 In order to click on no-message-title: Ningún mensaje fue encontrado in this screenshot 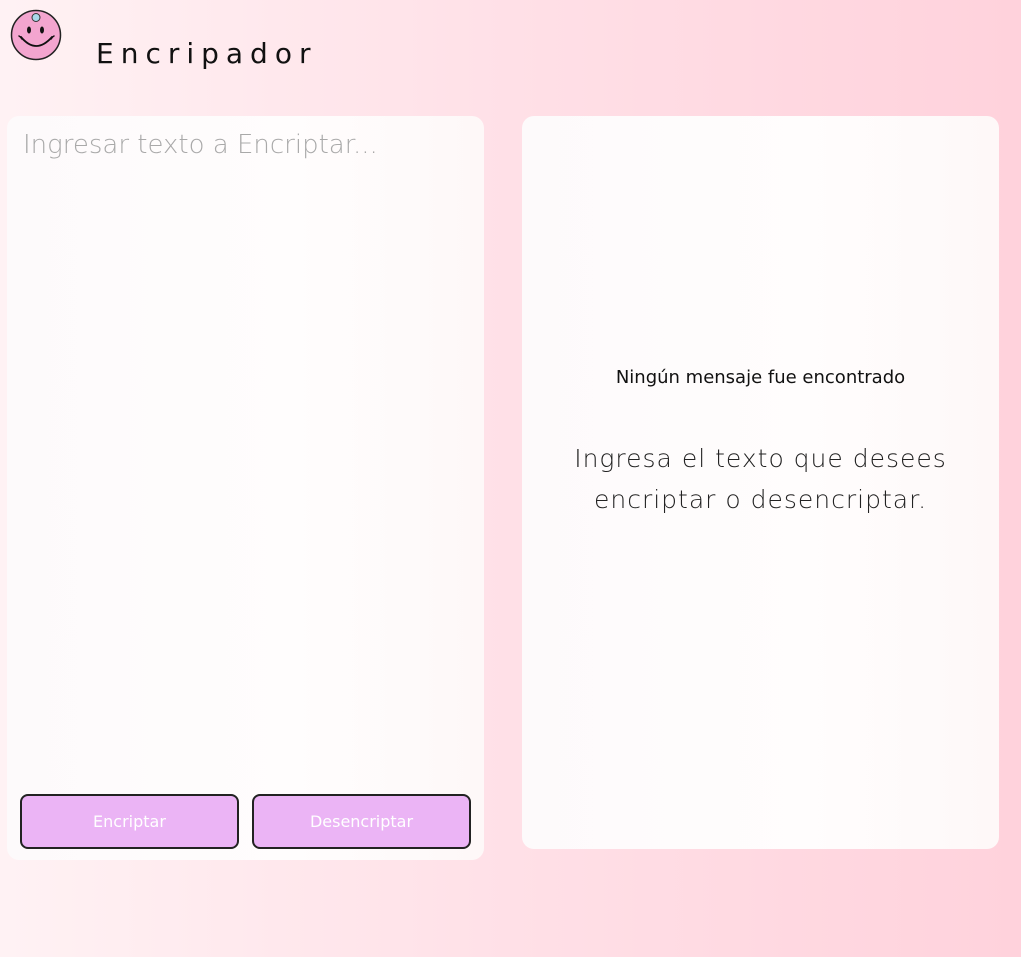, I will do `click(760, 377)`.